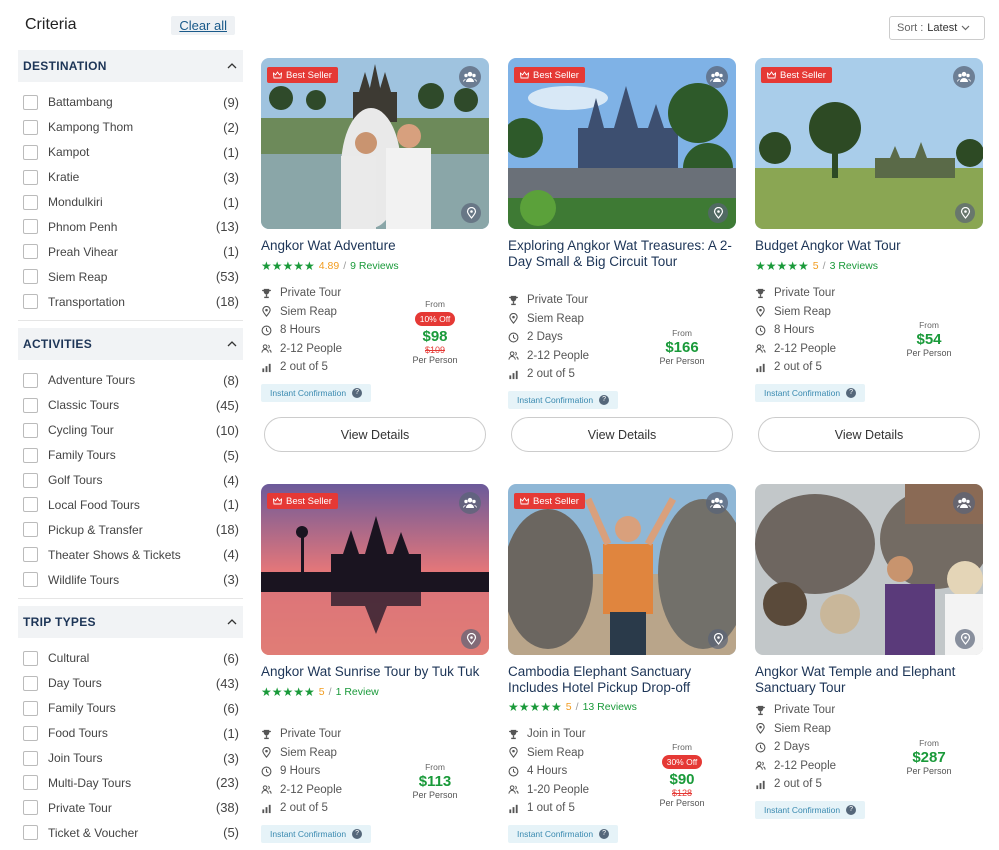 Image resolution: width=999 pixels, height=850 pixels. I want to click on filter-option: Theater Shows & Tickets (4), so click(130, 554).